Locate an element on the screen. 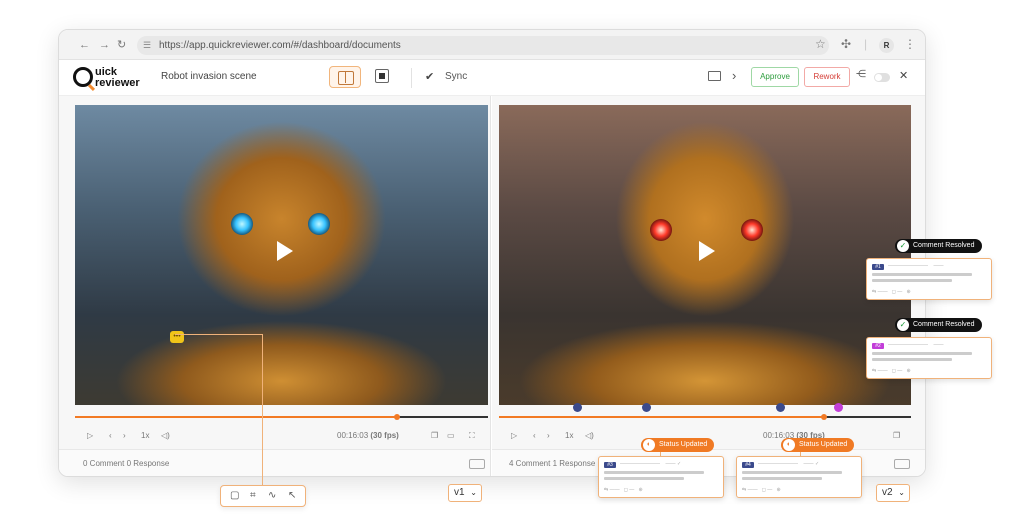  chevron-right-icon: › is located at coordinates (734, 75).